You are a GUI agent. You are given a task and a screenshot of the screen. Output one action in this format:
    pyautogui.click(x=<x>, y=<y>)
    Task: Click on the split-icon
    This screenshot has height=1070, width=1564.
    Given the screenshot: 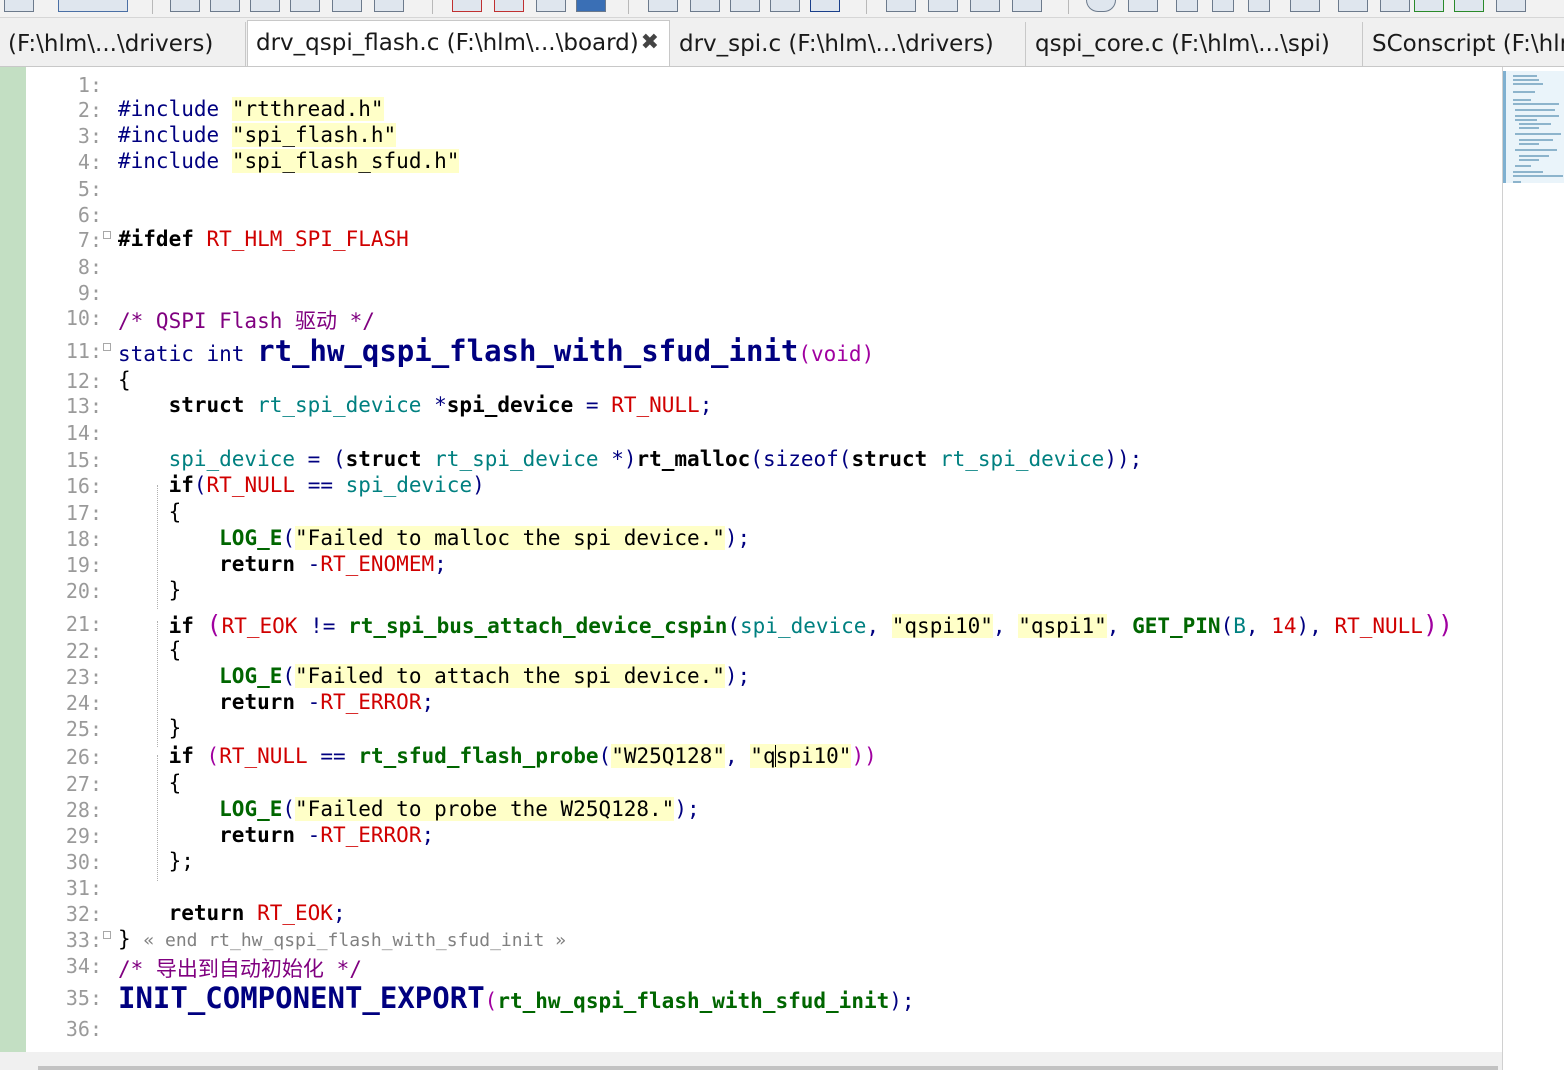 What is the action you would take?
    pyautogui.click(x=985, y=6)
    